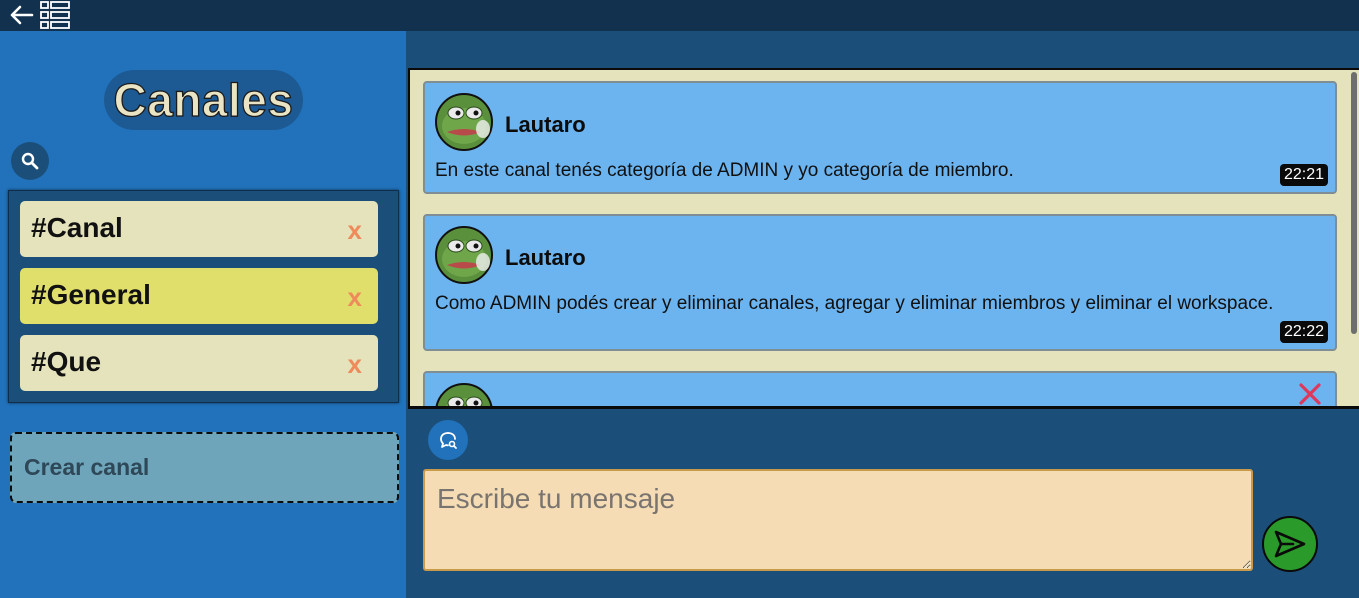 The height and width of the screenshot is (598, 1359). Describe the element at coordinates (1303, 332) in the screenshot. I see `message-time: 22:22` at that location.